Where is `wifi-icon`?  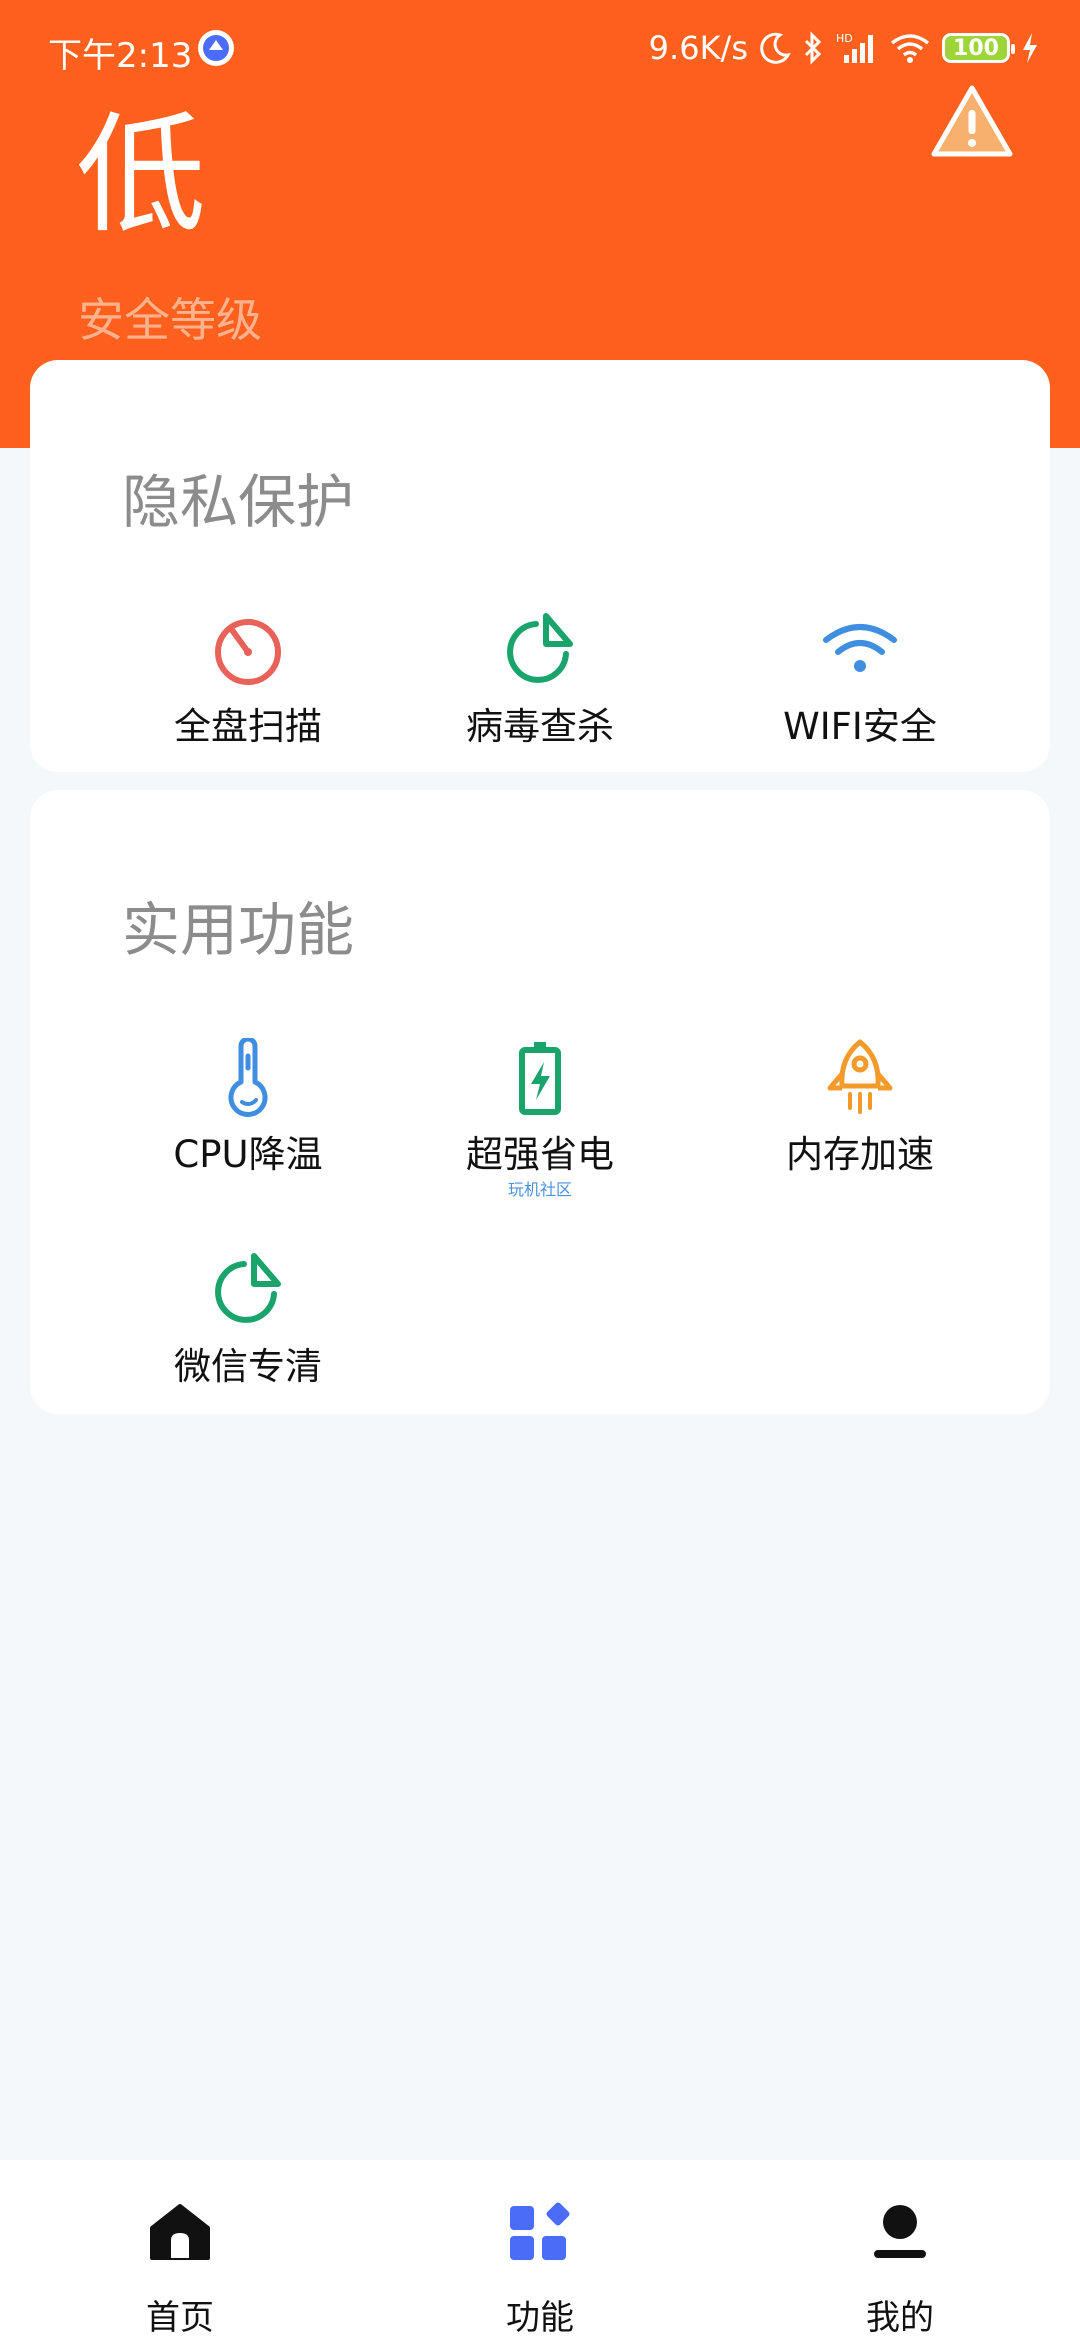
wifi-icon is located at coordinates (860, 648).